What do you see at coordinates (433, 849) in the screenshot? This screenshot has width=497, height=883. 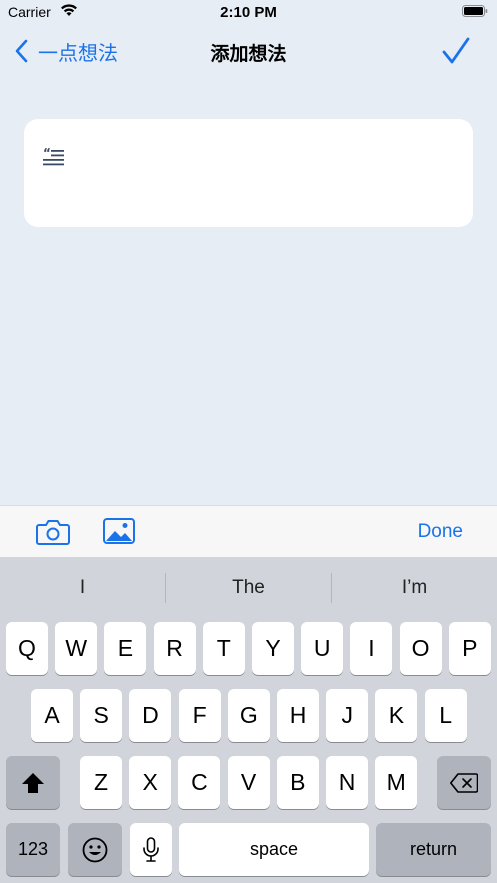 I see `return-key: return` at bounding box center [433, 849].